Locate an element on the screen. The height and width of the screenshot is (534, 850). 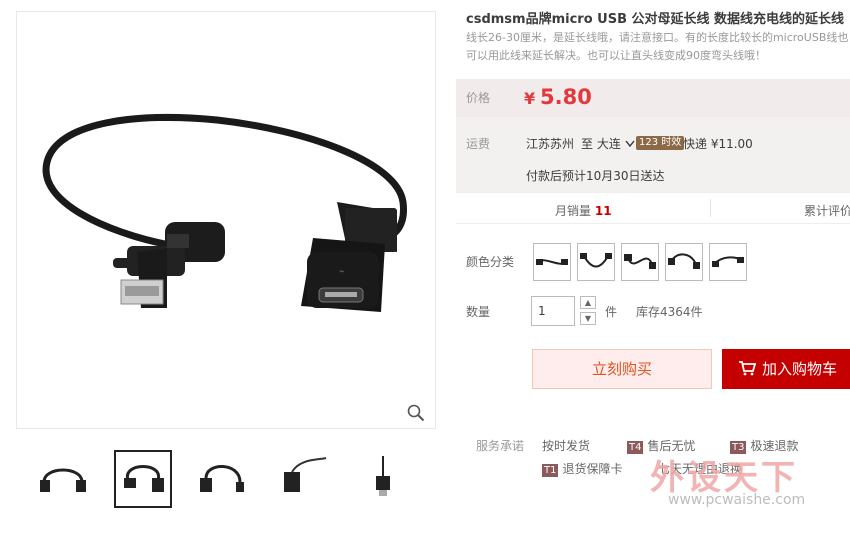
service-tag: T1 is located at coordinates (550, 470).